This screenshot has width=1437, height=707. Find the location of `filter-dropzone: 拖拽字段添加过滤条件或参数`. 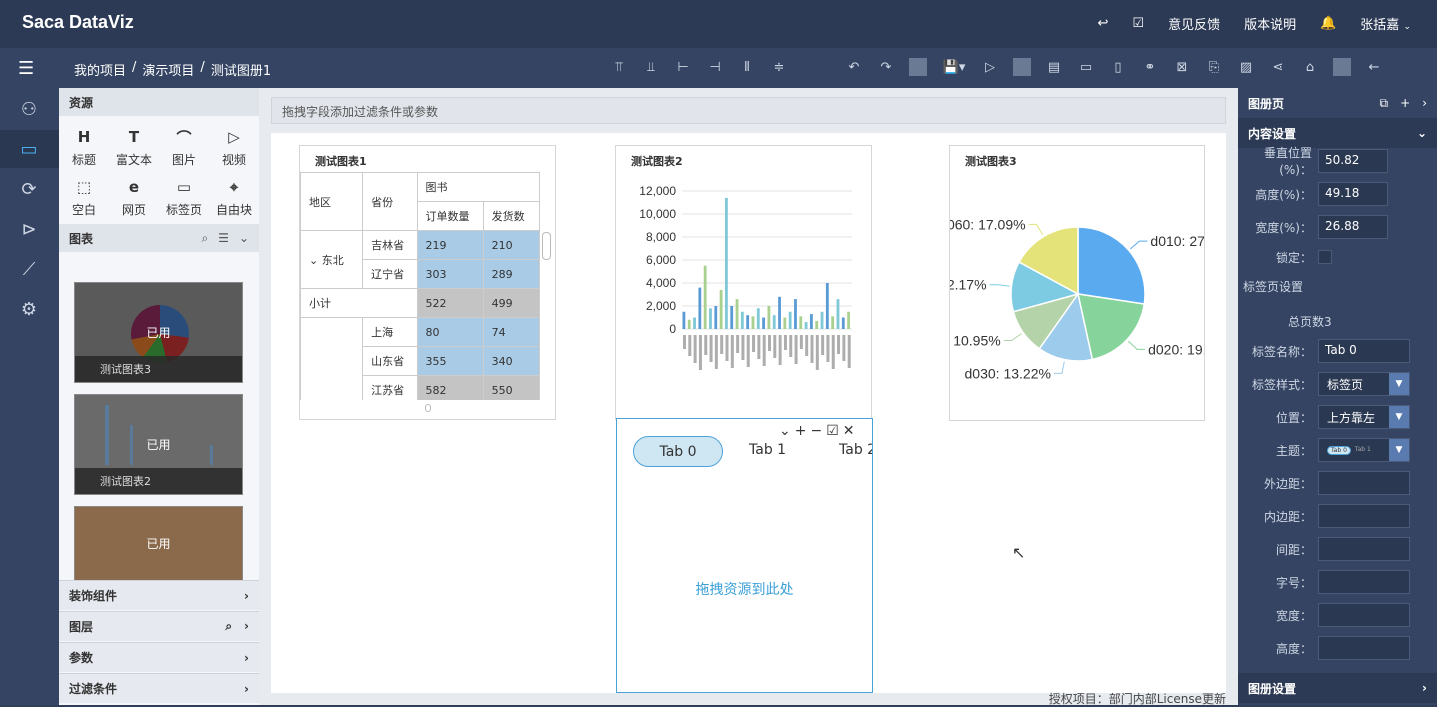

filter-dropzone: 拖拽字段添加过滤条件或参数 is located at coordinates (748, 110).